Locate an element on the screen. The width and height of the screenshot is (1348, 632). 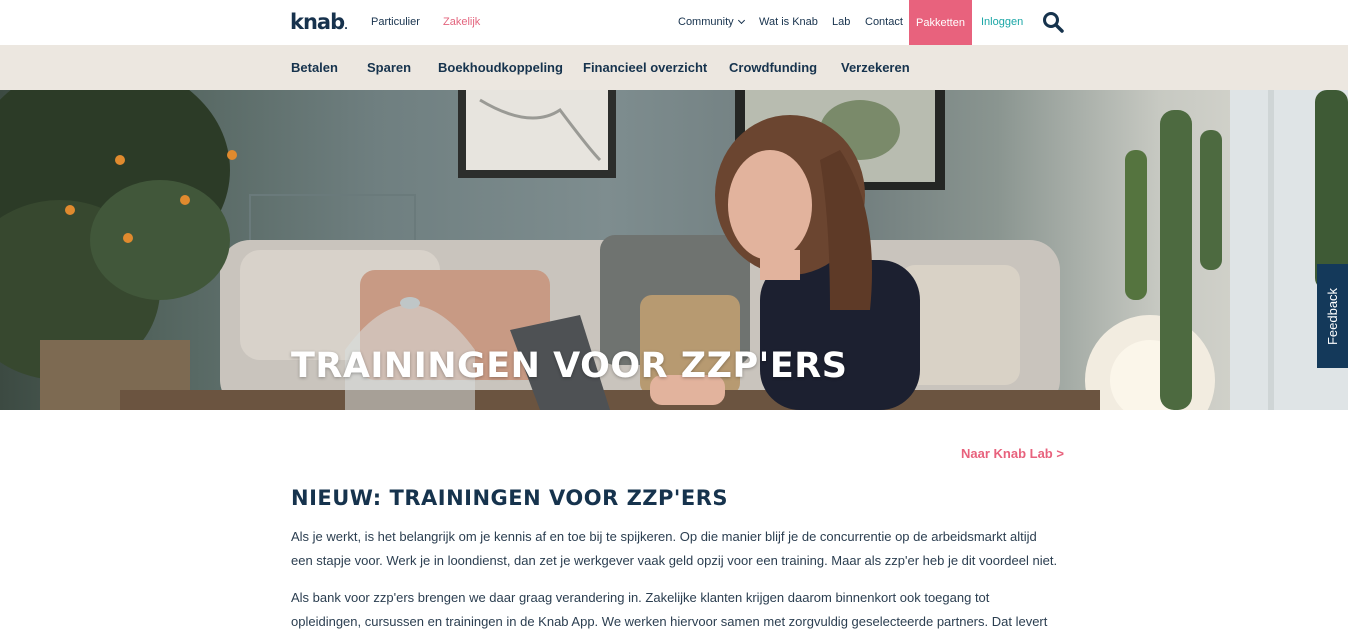
inloggen-link: Inloggen is located at coordinates (1002, 22).